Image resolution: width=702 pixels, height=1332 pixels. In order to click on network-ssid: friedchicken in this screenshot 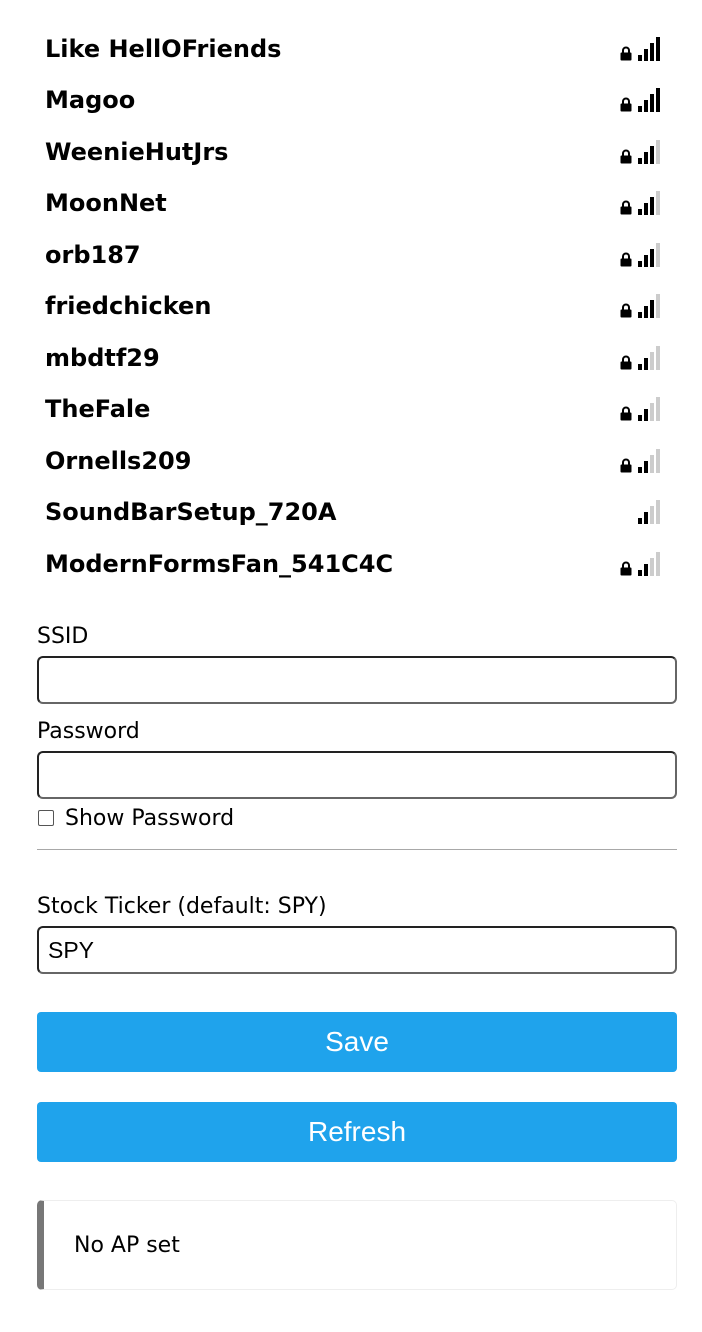, I will do `click(332, 306)`.